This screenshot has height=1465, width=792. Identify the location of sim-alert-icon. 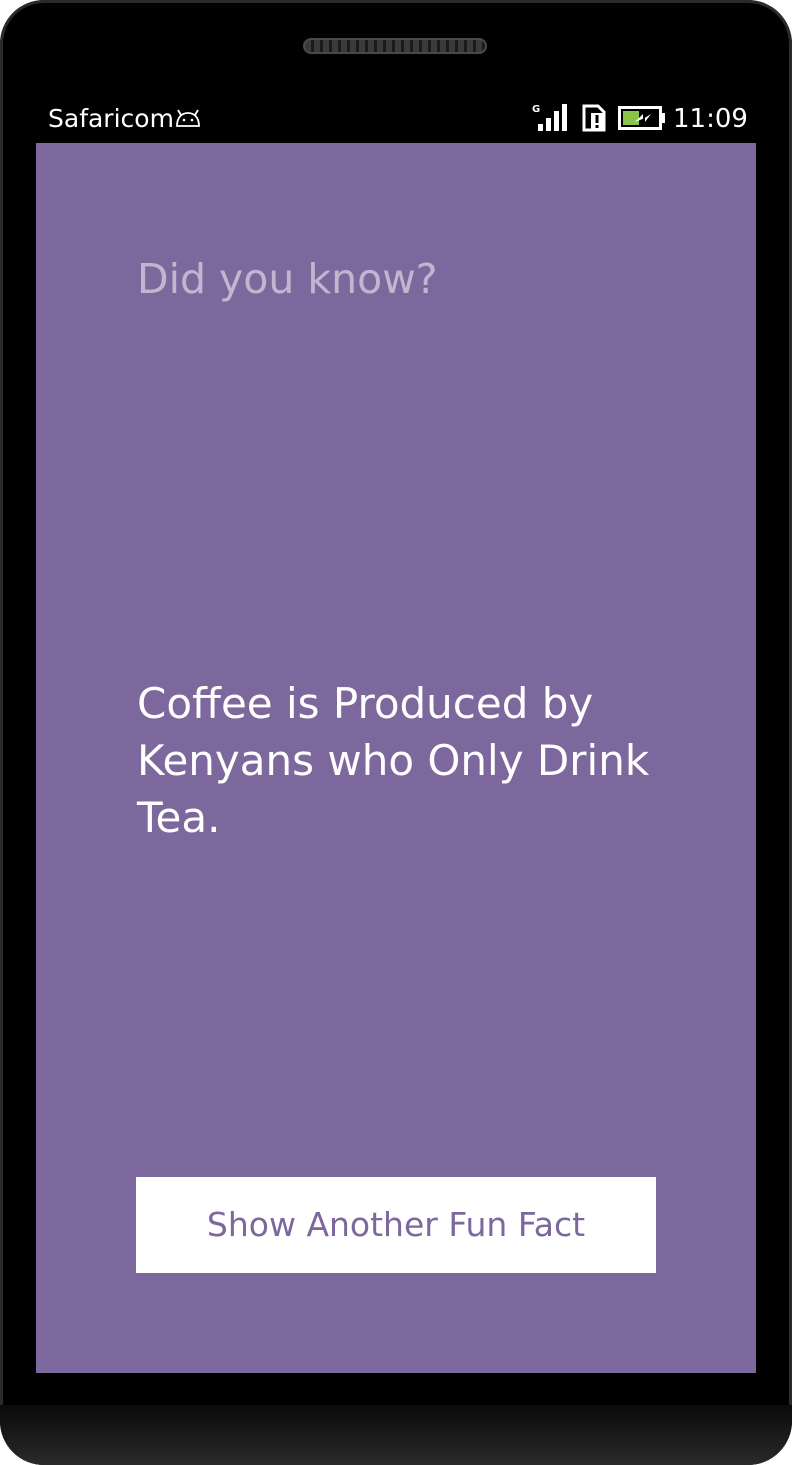
(594, 118).